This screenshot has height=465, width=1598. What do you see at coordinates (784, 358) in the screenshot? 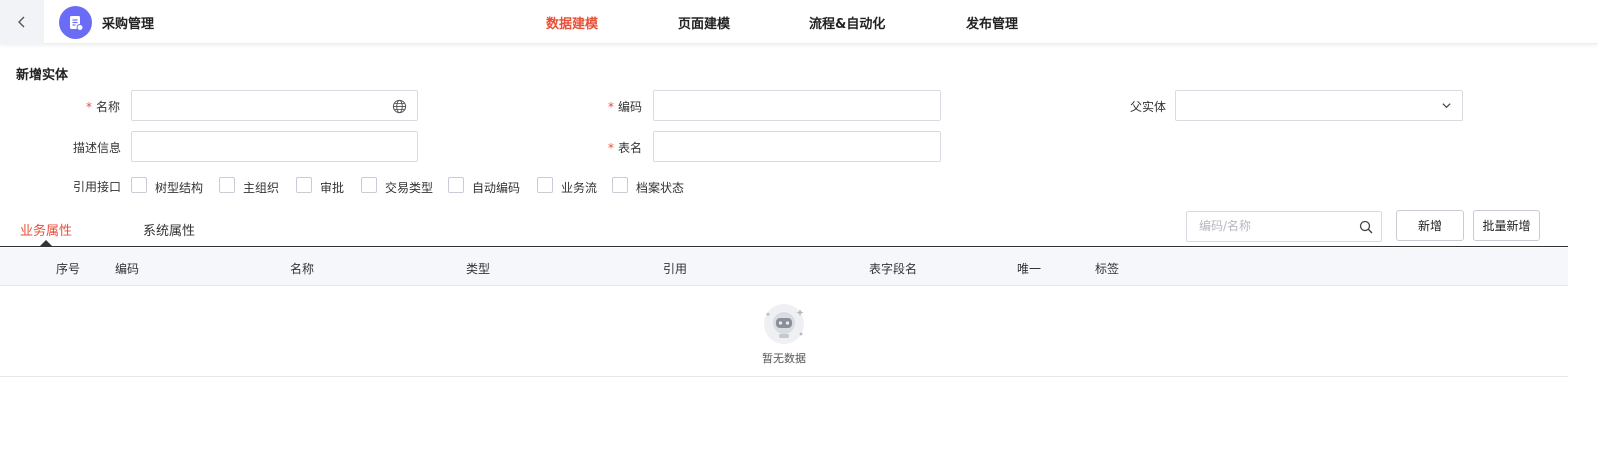
I see `empty-text: 暂无数据` at bounding box center [784, 358].